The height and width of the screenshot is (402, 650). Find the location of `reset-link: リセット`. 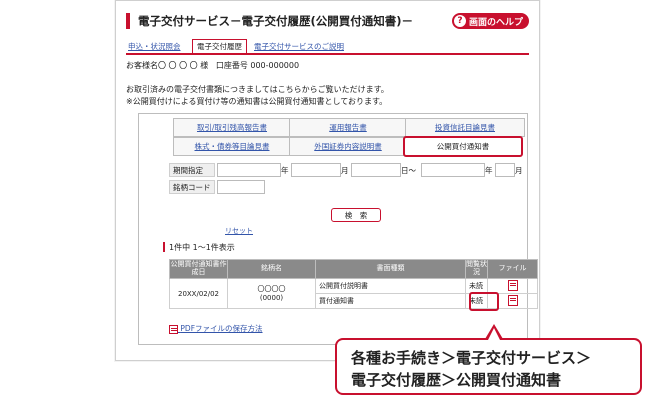

reset-link: リセット is located at coordinates (239, 231).